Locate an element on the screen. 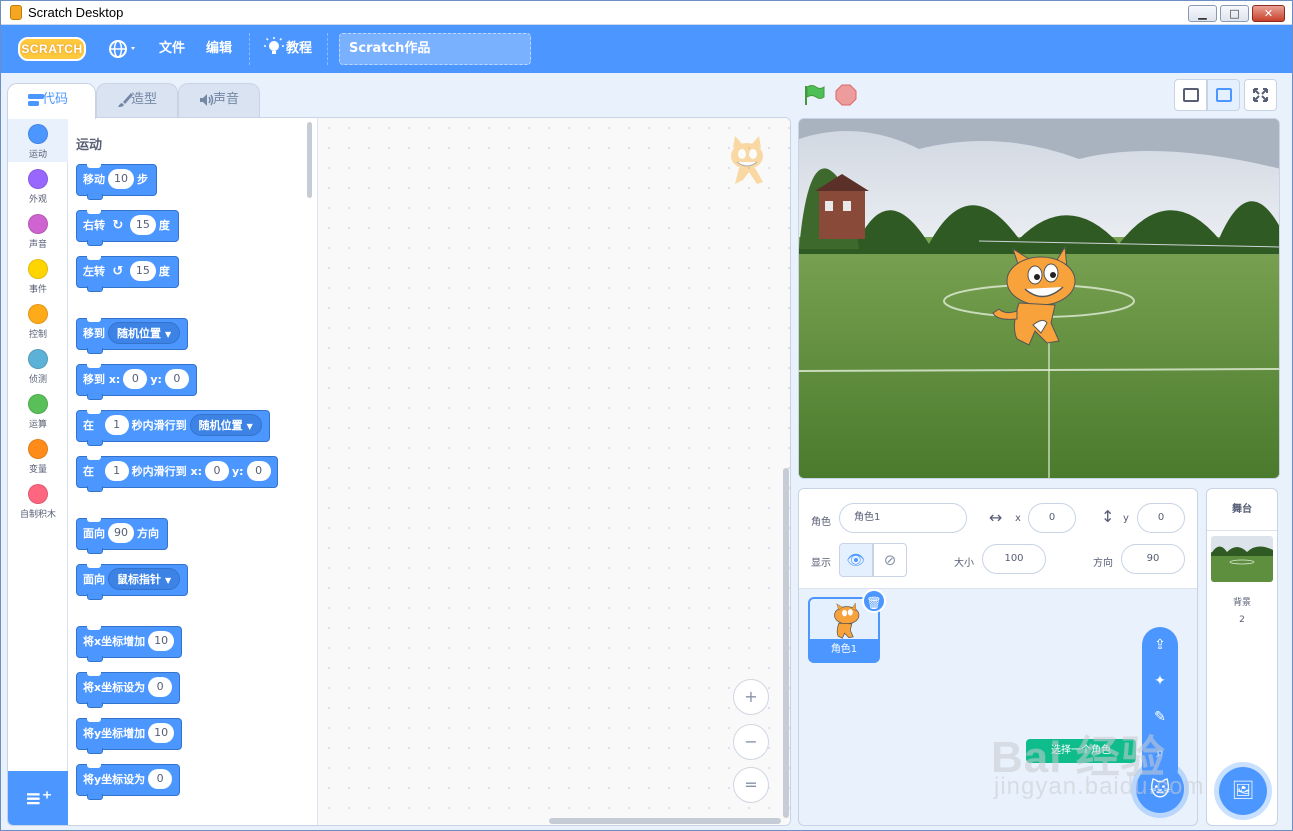 The image size is (1293, 831). category-variables: 变量 is located at coordinates (38, 455).